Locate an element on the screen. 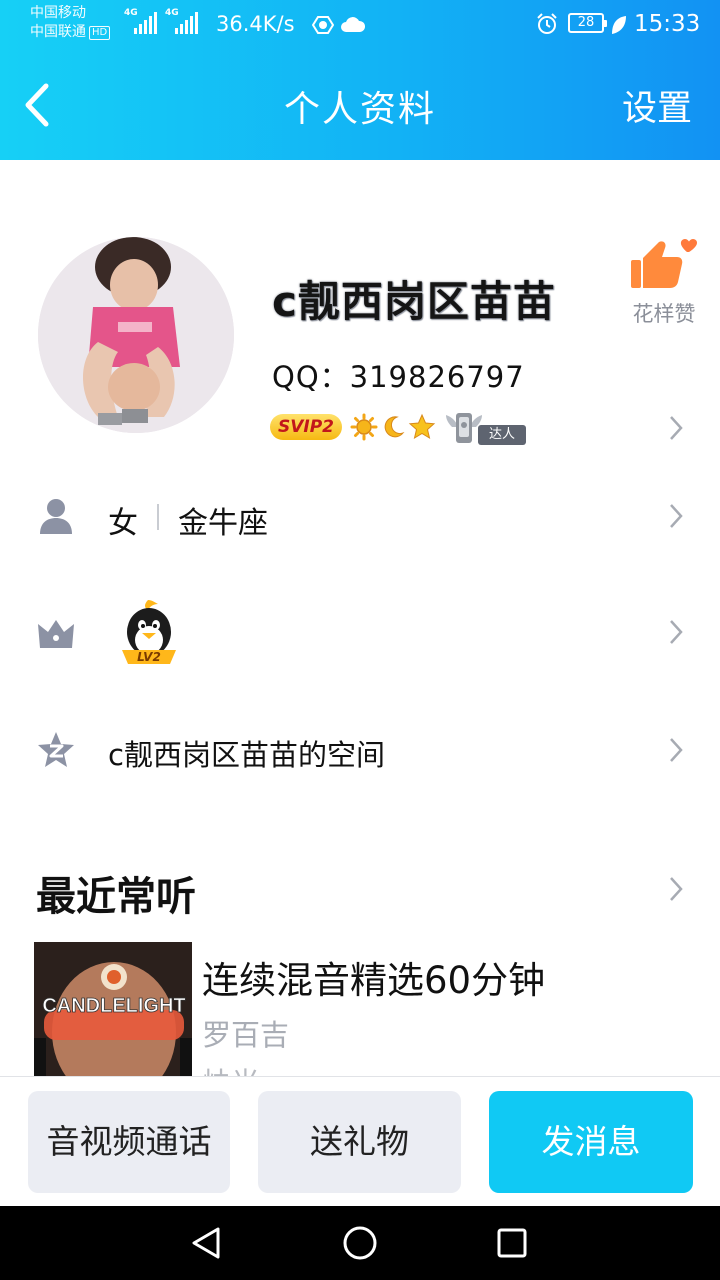  daren-label: 达人 is located at coordinates (502, 435).